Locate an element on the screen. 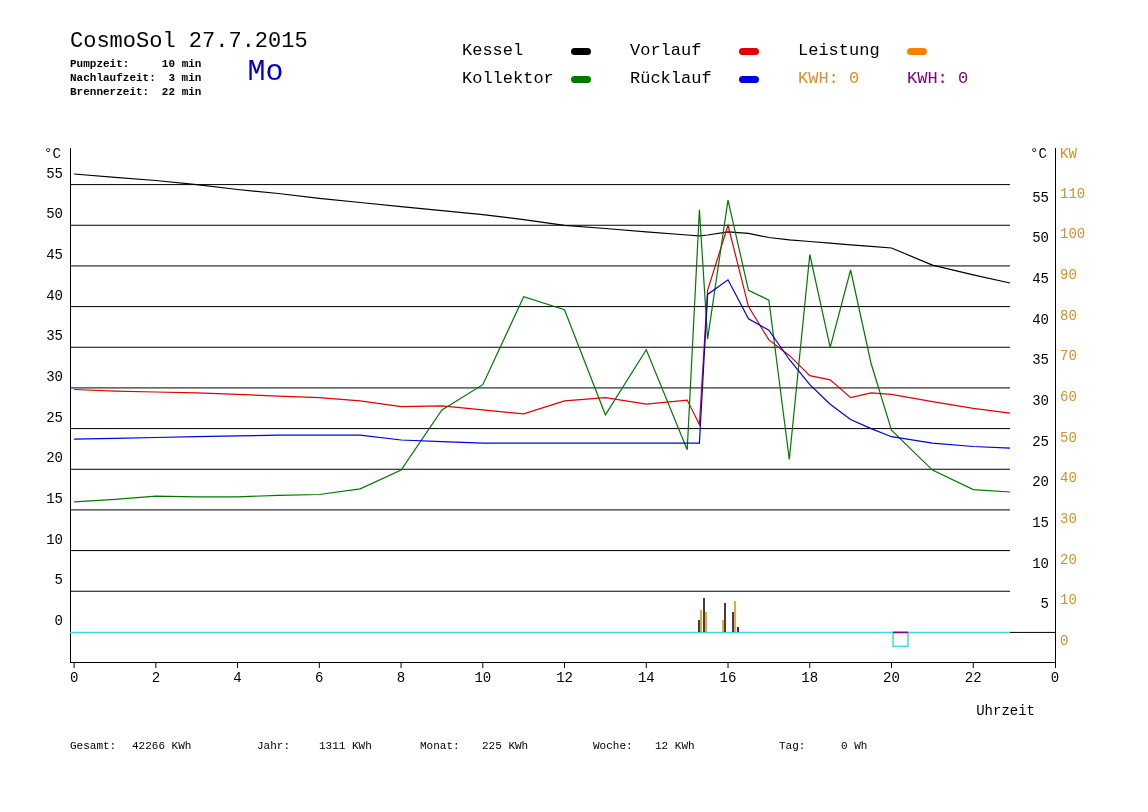 This screenshot has width=1148, height=812. legend-label: Leistung is located at coordinates (839, 51).